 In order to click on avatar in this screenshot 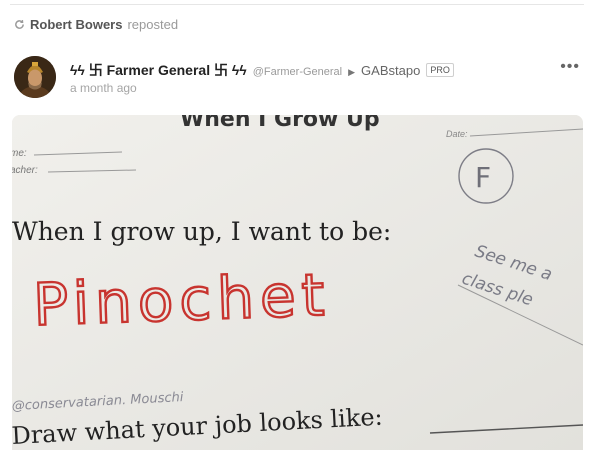, I will do `click(35, 77)`.